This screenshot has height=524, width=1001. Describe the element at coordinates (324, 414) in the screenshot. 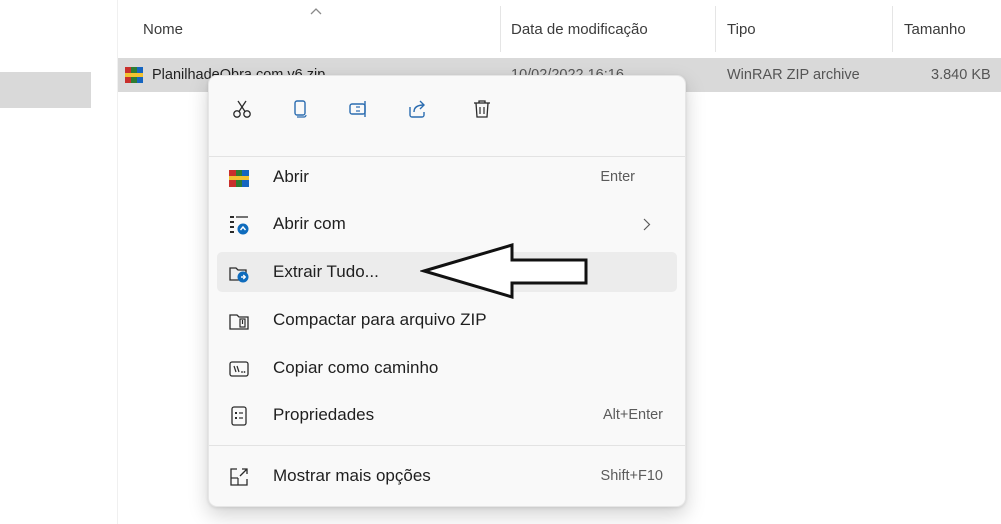

I see `menu-item-properties-label: Propriedades` at that location.